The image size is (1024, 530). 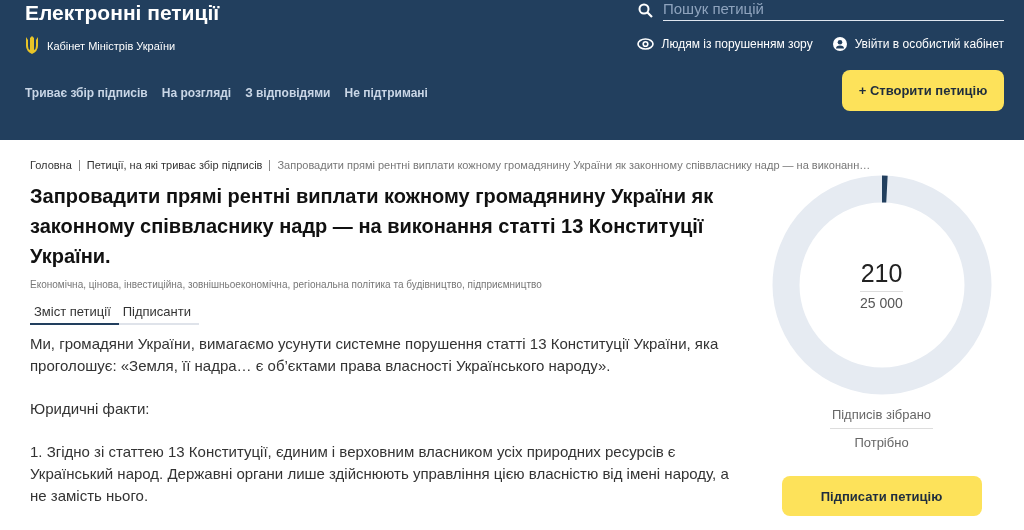 What do you see at coordinates (397, 284) in the screenshot?
I see `petition-tags: Економічна, цінова, інвестиційна, зовнішньоекономічна, регіональна політика та будівництво, підприємництво` at bounding box center [397, 284].